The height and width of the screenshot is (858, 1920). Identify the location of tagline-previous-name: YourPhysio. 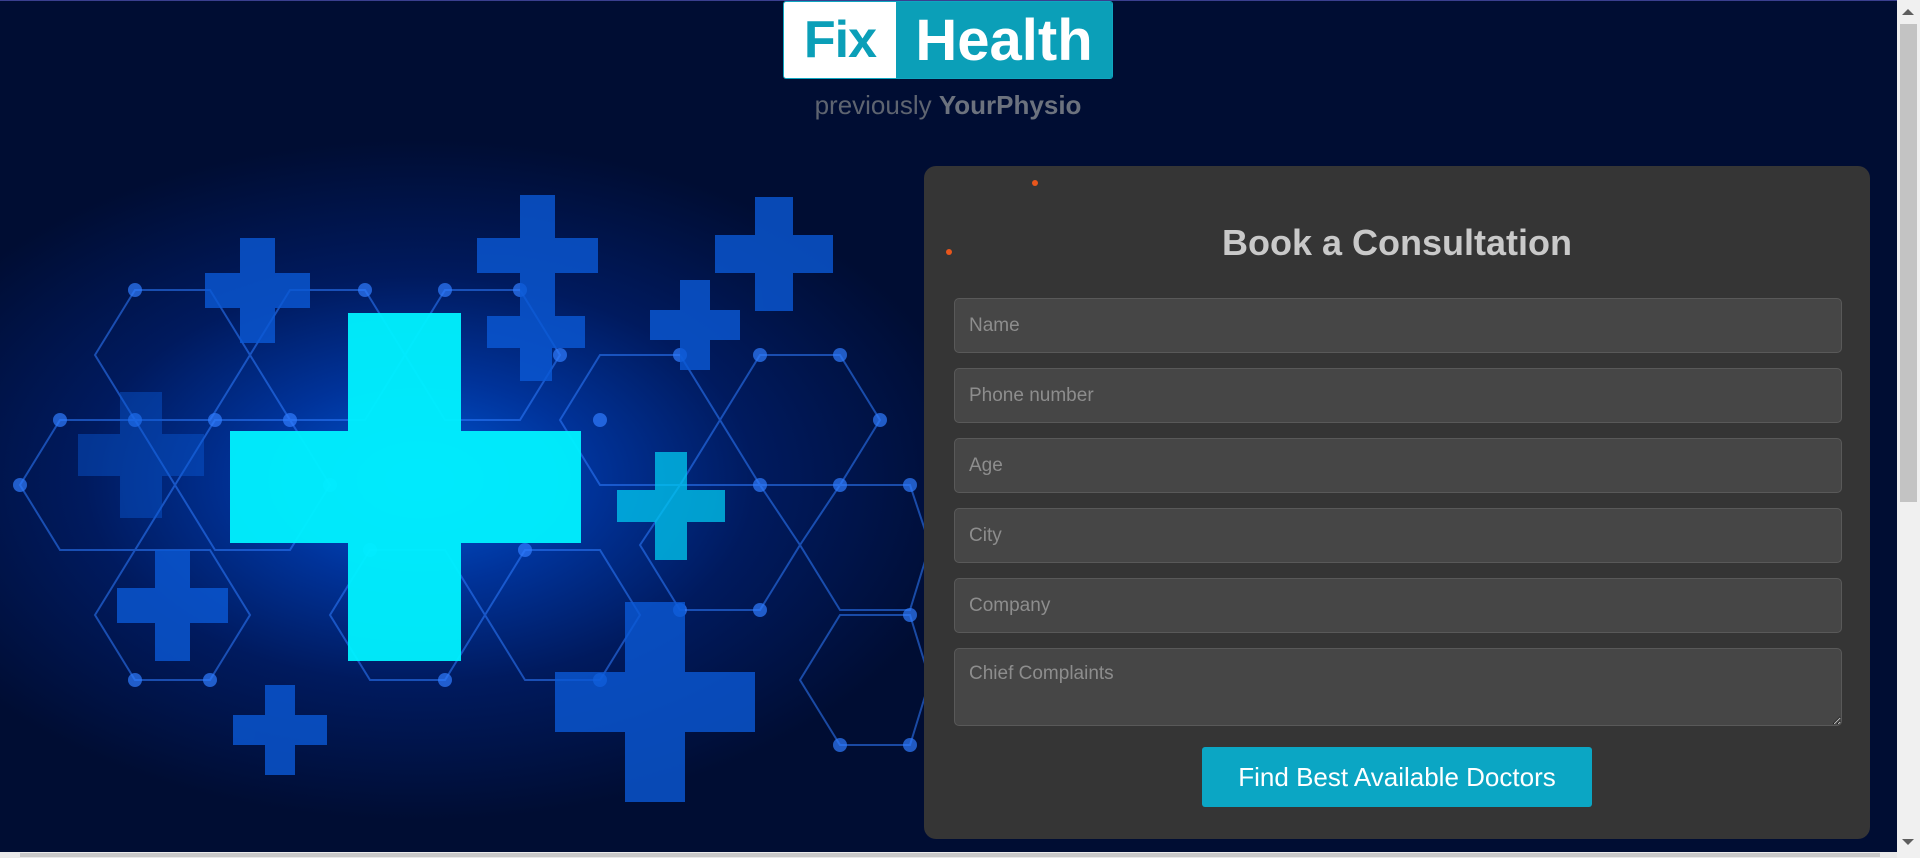
(1010, 105).